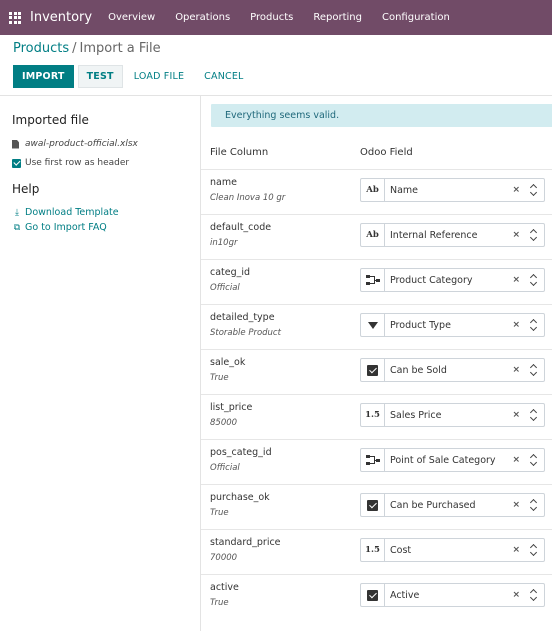 This screenshot has width=552, height=631. I want to click on odoo-field-select: 1.5 Sales Price ×, so click(452, 415).